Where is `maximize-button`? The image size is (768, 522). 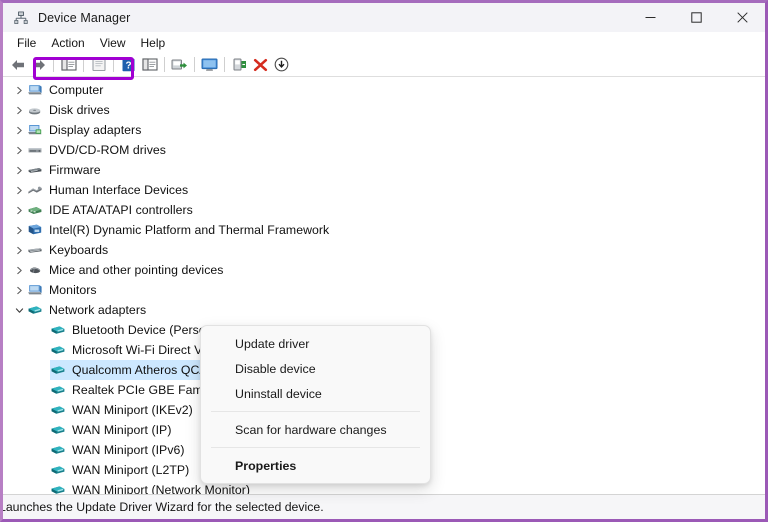
maximize-button is located at coordinates (696, 17).